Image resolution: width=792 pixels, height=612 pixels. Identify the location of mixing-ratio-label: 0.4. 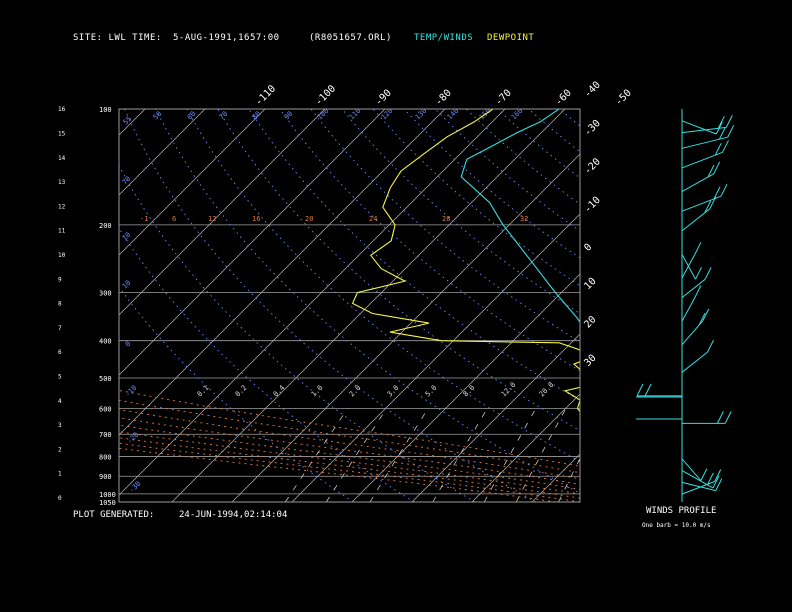
(279, 391).